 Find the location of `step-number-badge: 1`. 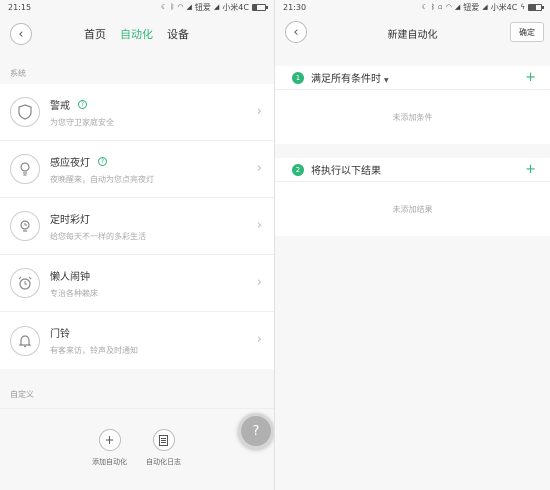

step-number-badge: 1 is located at coordinates (298, 77).